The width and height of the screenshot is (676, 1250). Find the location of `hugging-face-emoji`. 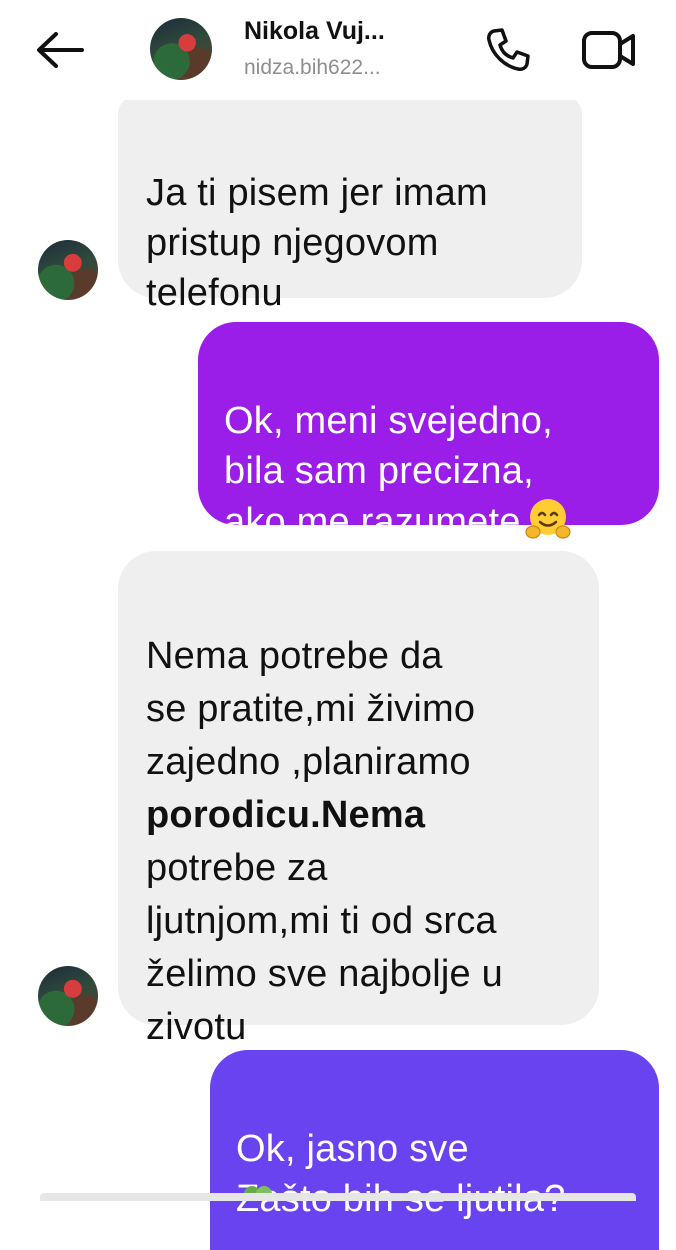

hugging-face-emoji is located at coordinates (547, 519).